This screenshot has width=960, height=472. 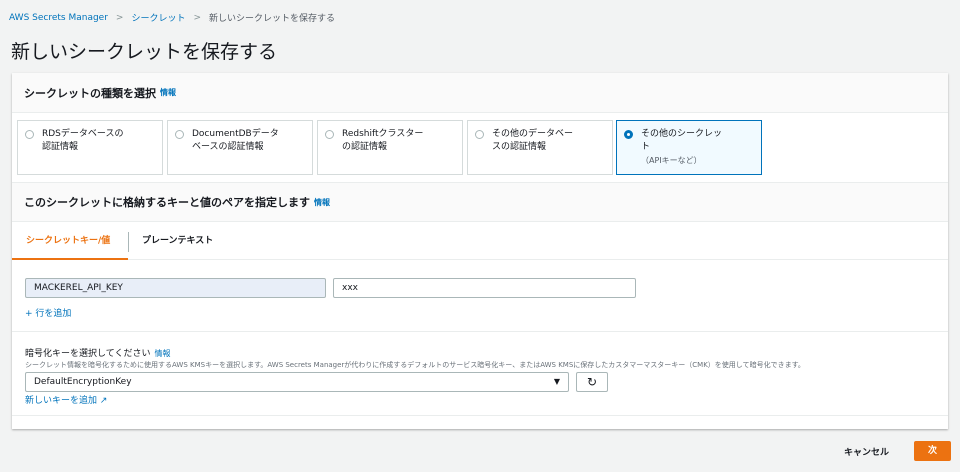 What do you see at coordinates (48, 312) in the screenshot?
I see `add-row-link: + 行を追加` at bounding box center [48, 312].